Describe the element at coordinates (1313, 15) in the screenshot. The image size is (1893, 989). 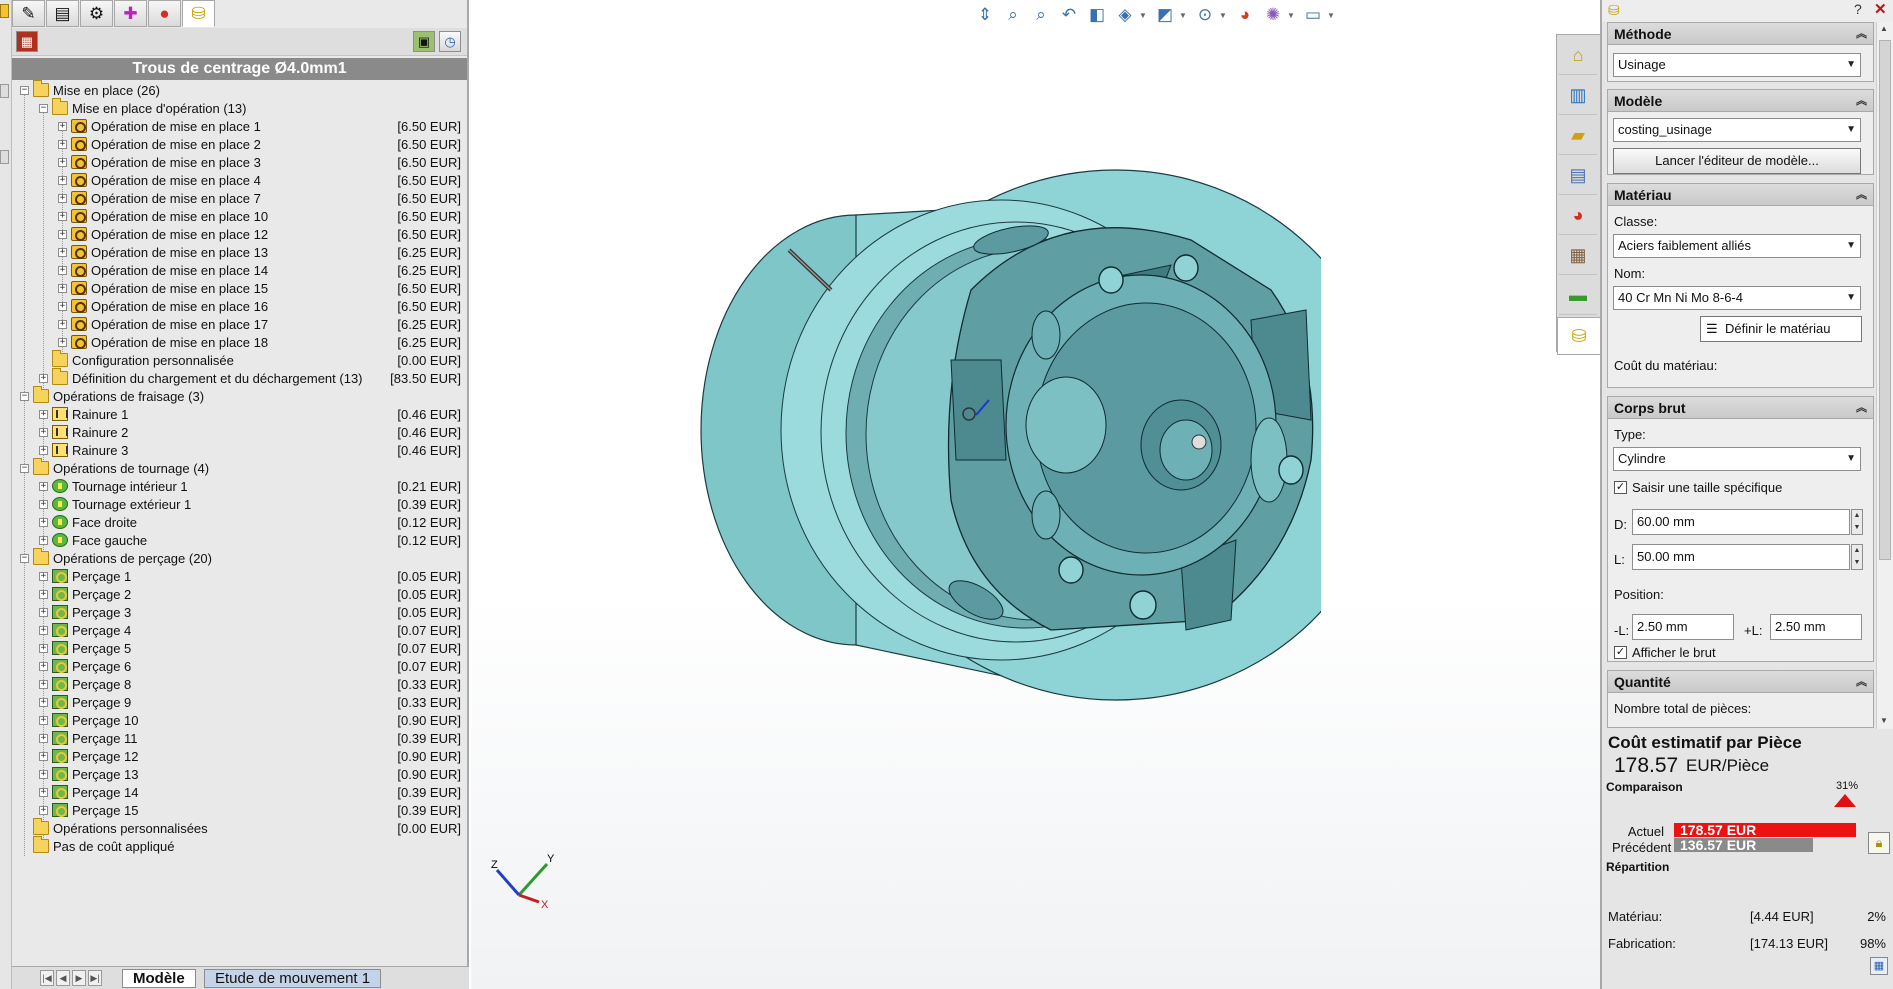
I see `view-settings-icon: ▭` at that location.